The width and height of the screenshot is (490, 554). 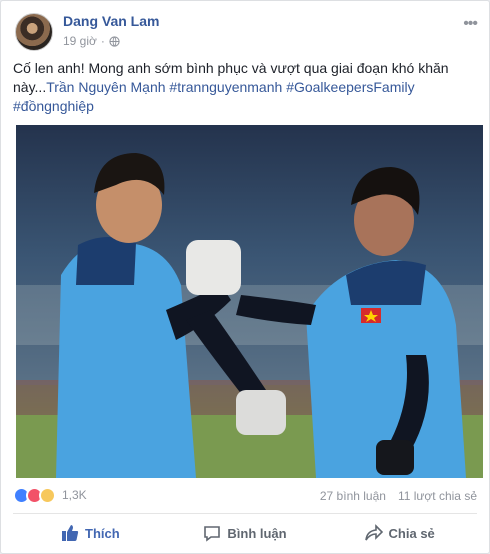 I want to click on sad-reaction-icon, so click(x=47, y=495).